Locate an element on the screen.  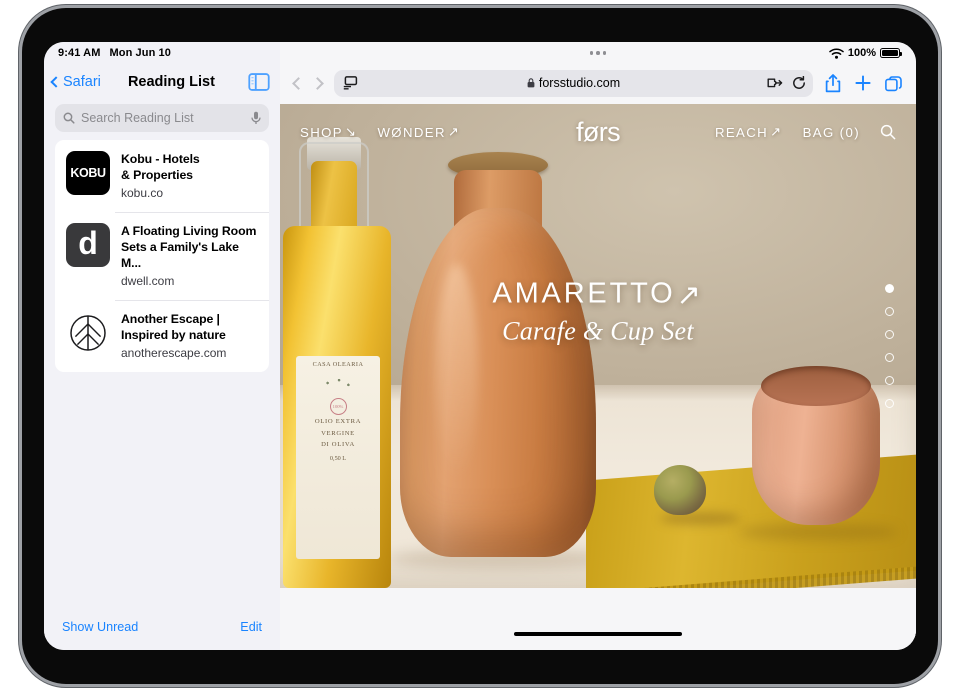
status-date: Mon Jun 10 is located at coordinates (140, 53).